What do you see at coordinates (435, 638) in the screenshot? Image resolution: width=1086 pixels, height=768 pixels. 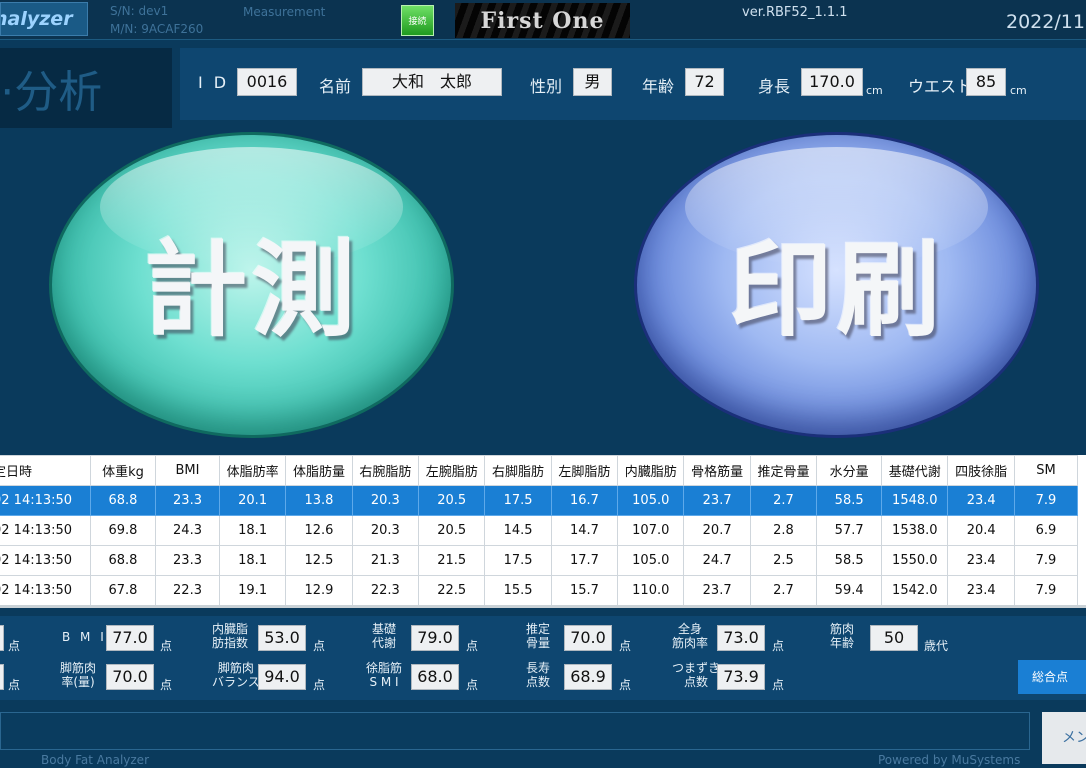 I see `basal-metabolism-score: 79.0` at bounding box center [435, 638].